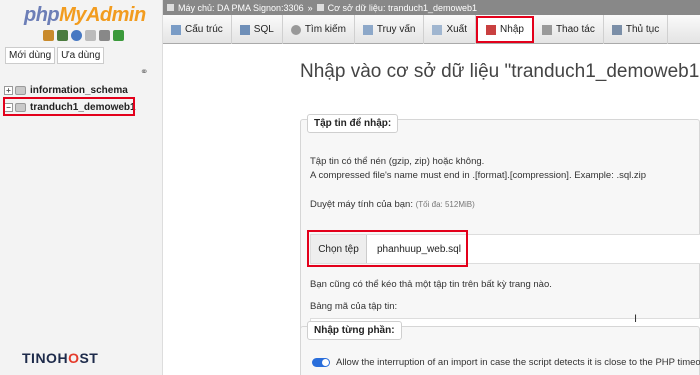 The width and height of the screenshot is (700, 375). Describe the element at coordinates (636, 319) in the screenshot. I see `text-cursor-icon: I` at that location.